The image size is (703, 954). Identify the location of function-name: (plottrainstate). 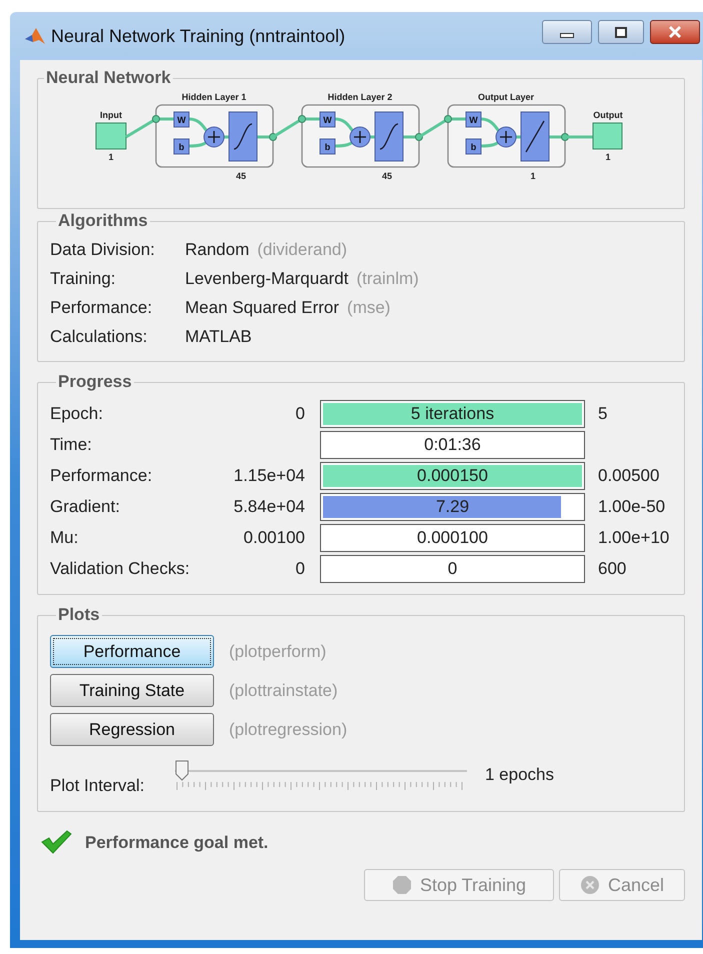
(283, 691).